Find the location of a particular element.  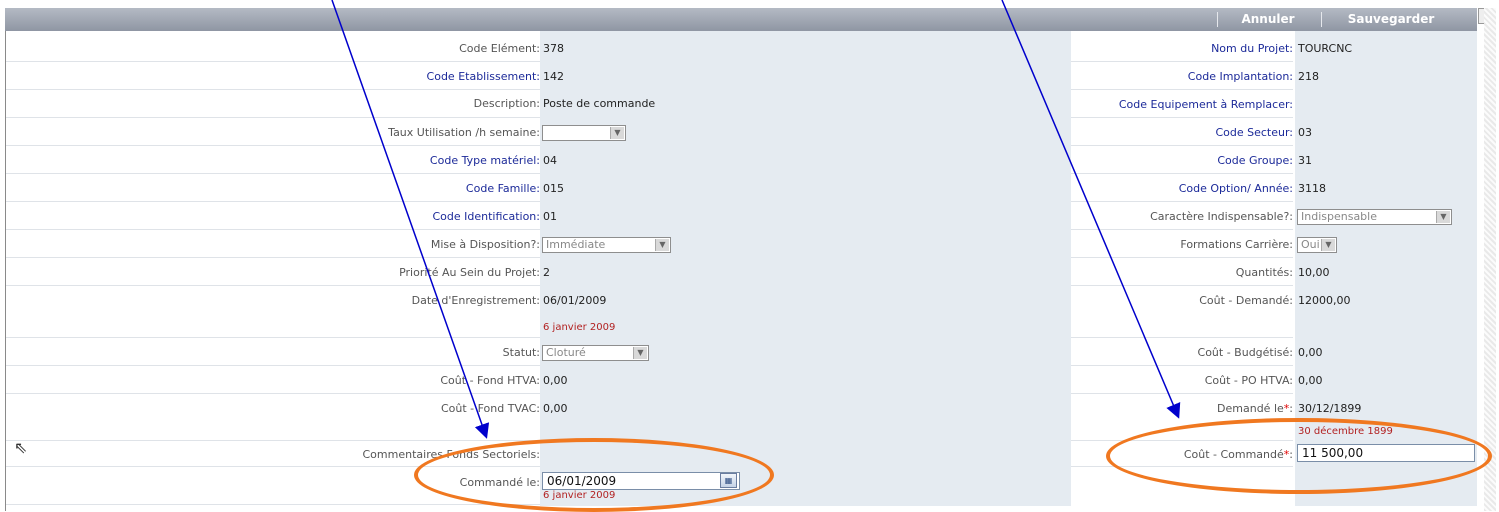

annotation-arrow-left is located at coordinates (410, 219).